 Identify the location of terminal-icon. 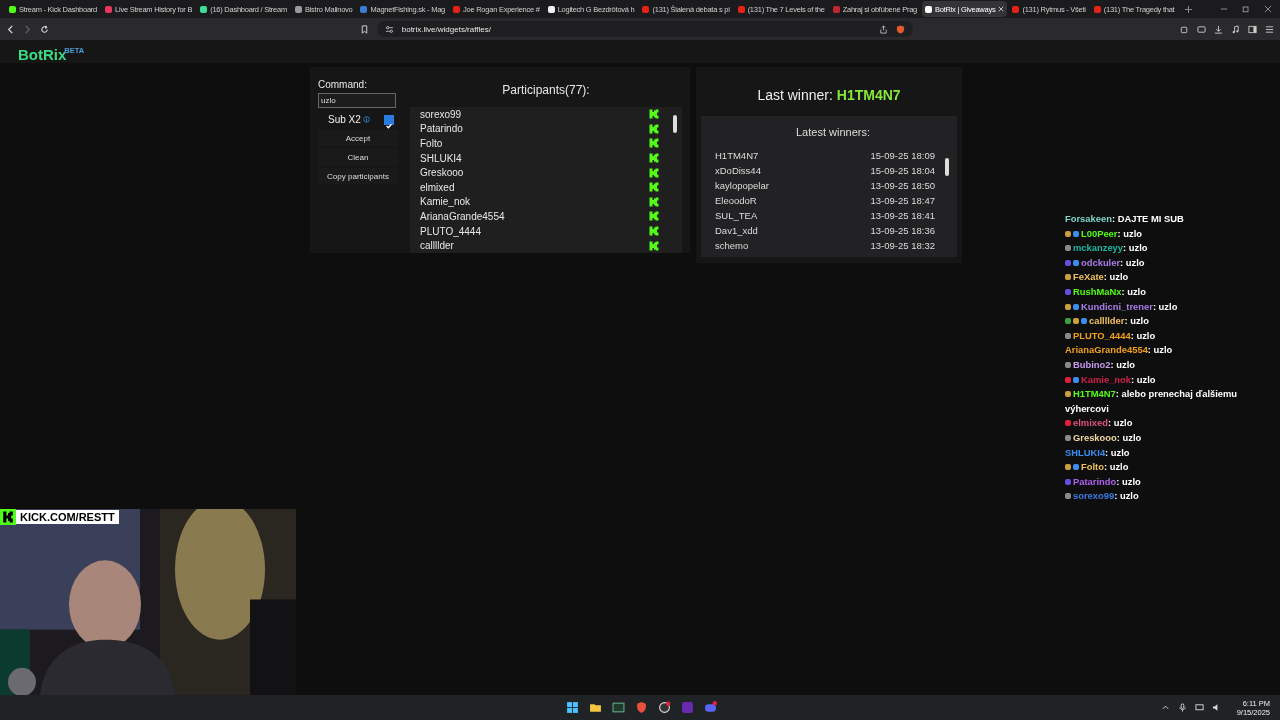
(618, 707).